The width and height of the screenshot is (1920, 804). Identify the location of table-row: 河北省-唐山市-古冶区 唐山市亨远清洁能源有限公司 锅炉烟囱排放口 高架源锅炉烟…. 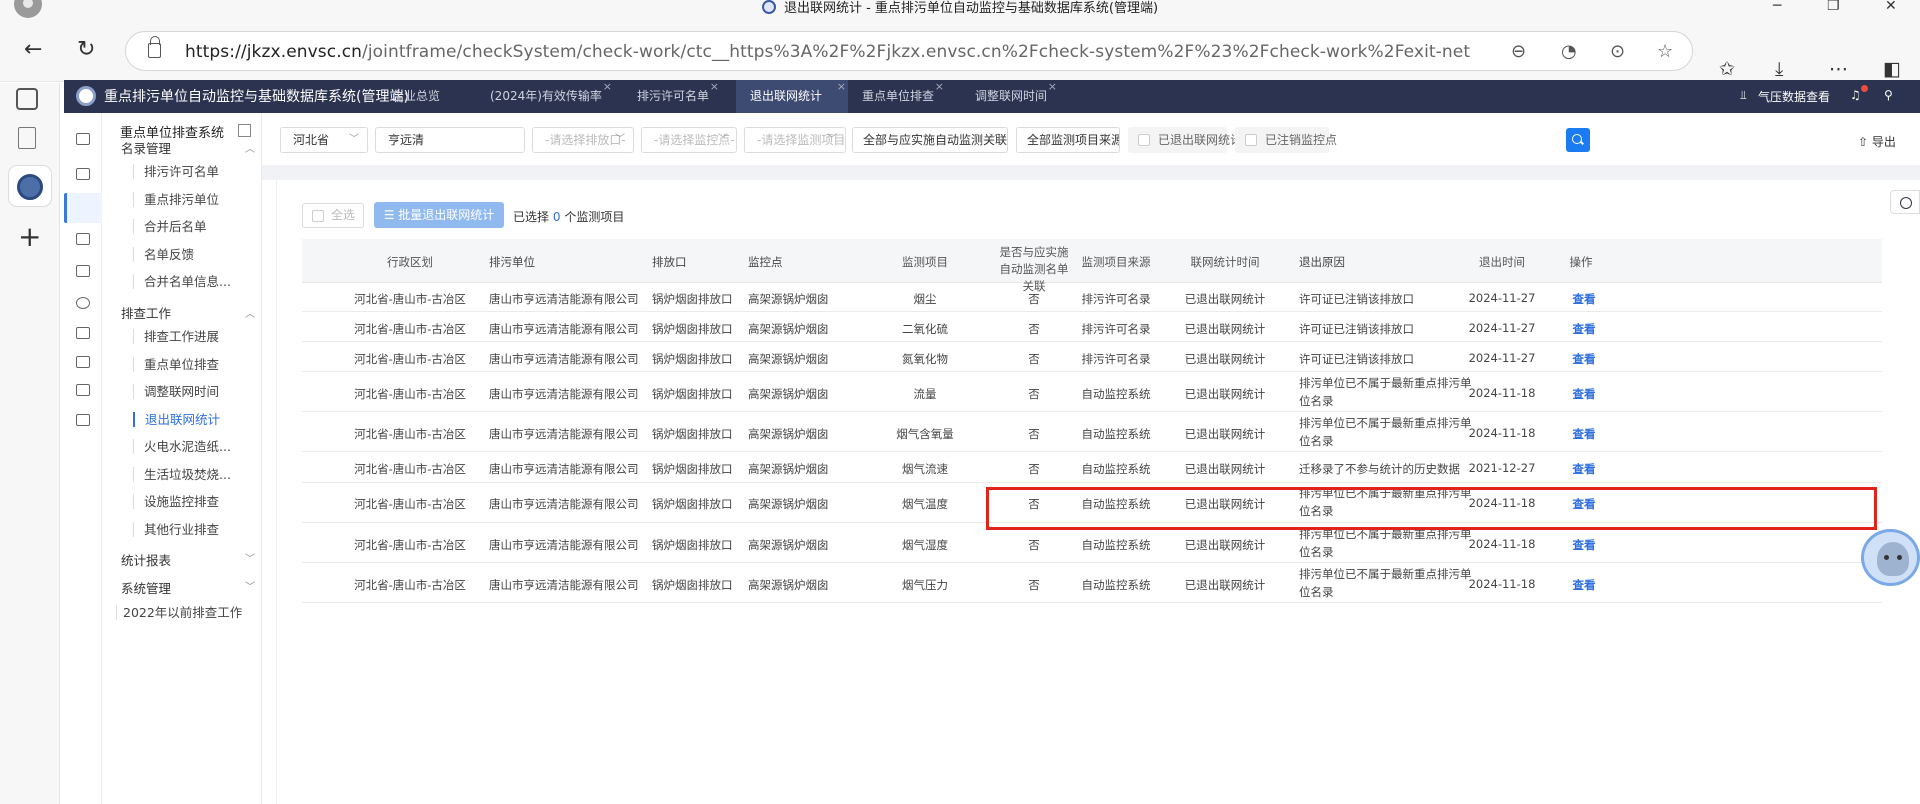
(1092, 392).